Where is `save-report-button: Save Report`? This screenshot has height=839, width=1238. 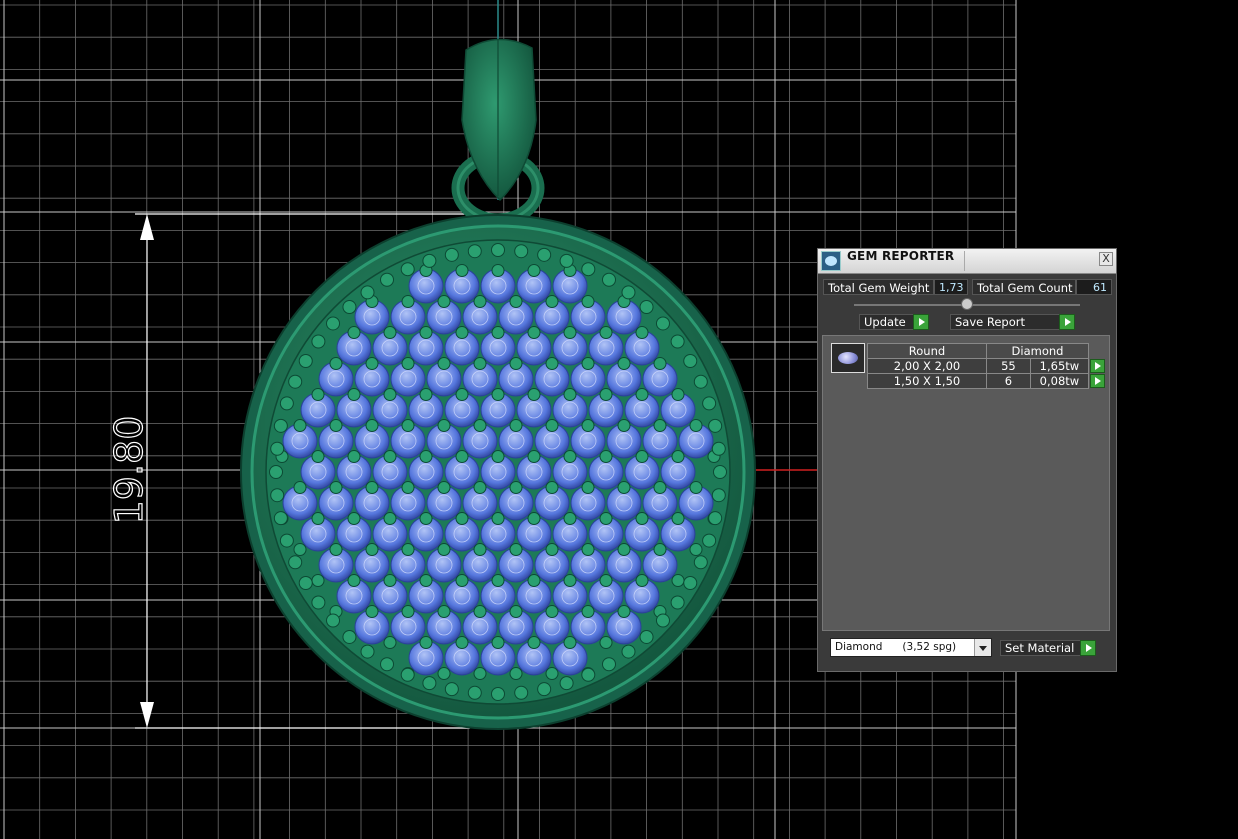
save-report-button: Save Report is located at coordinates (1012, 322).